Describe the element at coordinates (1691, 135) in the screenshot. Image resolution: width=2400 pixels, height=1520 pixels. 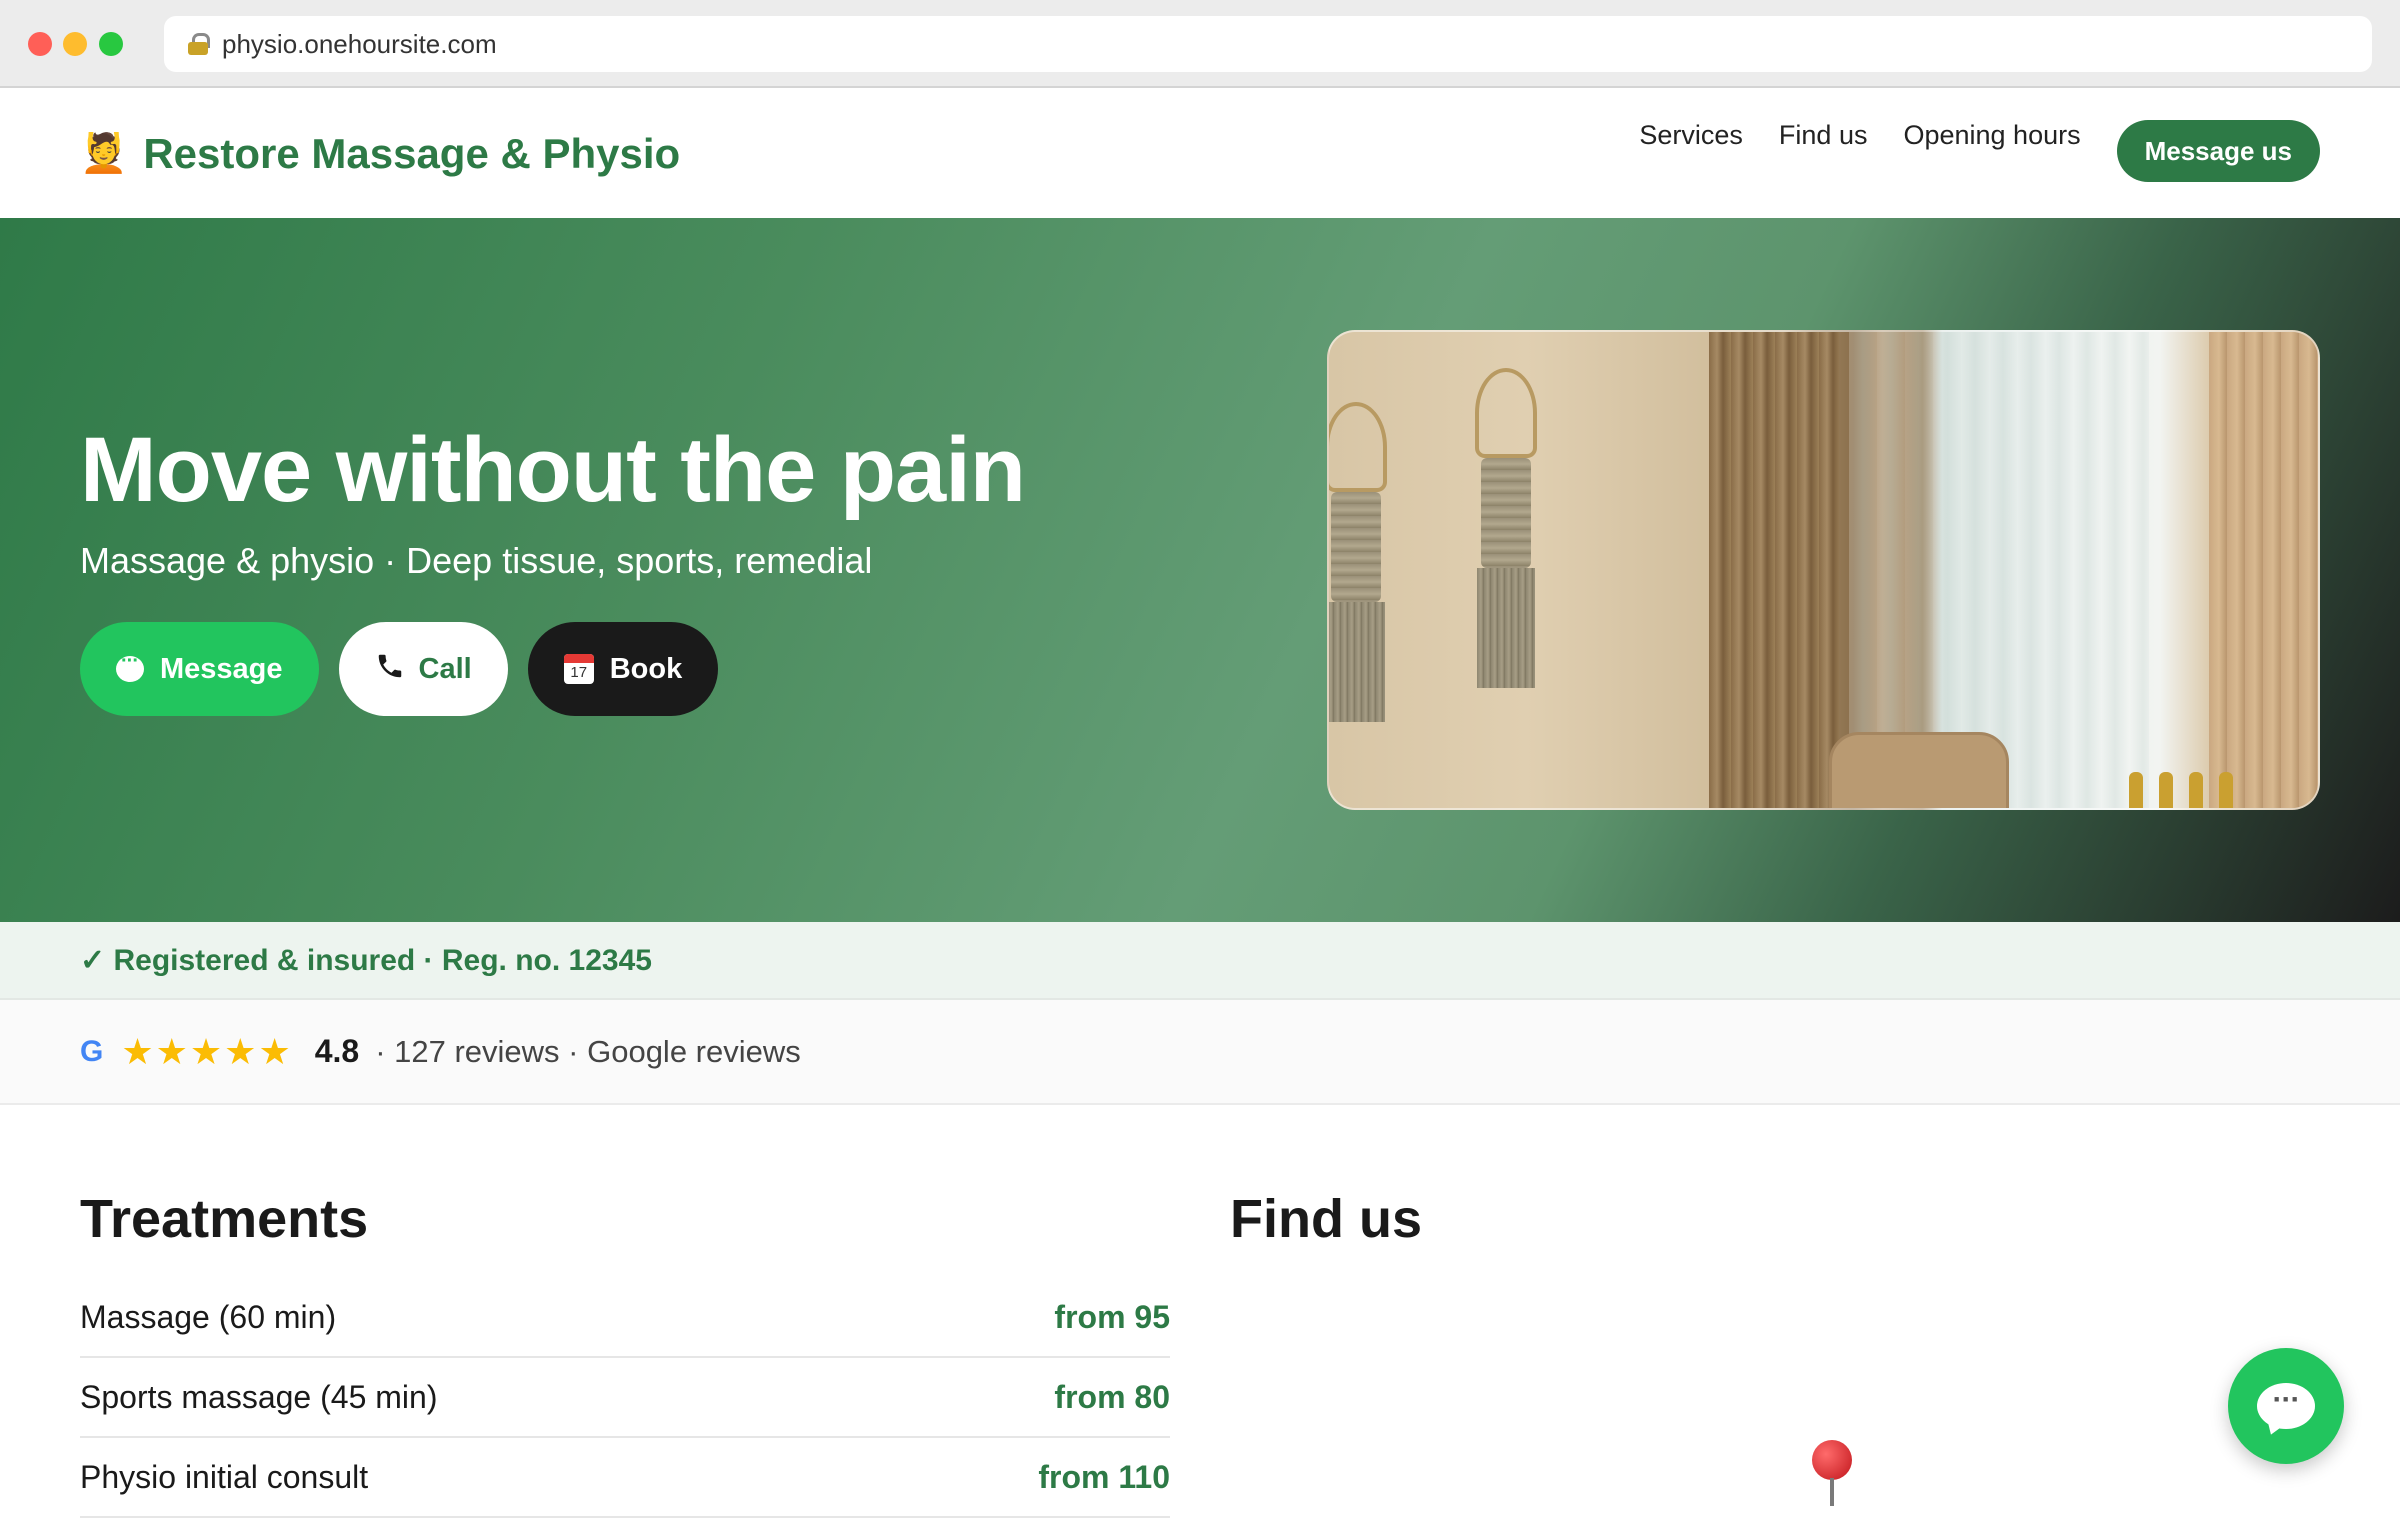
I see `nav-link-services: Services` at that location.